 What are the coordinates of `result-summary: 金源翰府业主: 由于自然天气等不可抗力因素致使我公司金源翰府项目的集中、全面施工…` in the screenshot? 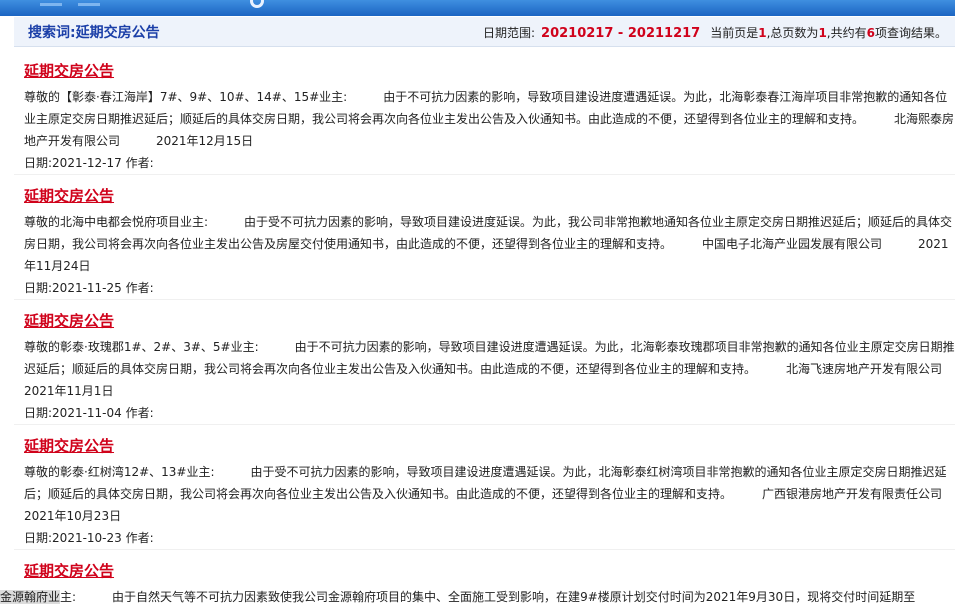 It's located at (477, 597).